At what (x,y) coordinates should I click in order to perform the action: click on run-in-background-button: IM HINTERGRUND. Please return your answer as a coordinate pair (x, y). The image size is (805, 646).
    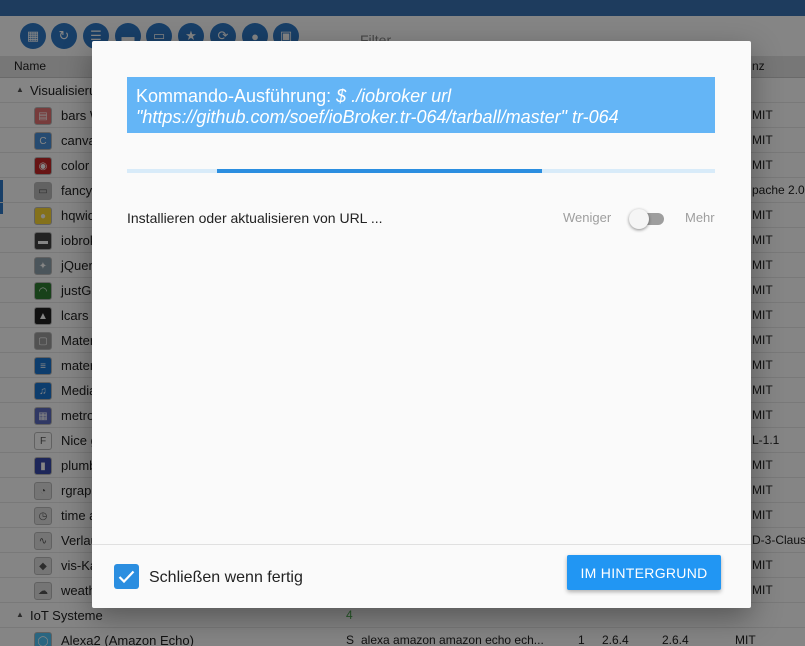
    Looking at the image, I should click on (644, 572).